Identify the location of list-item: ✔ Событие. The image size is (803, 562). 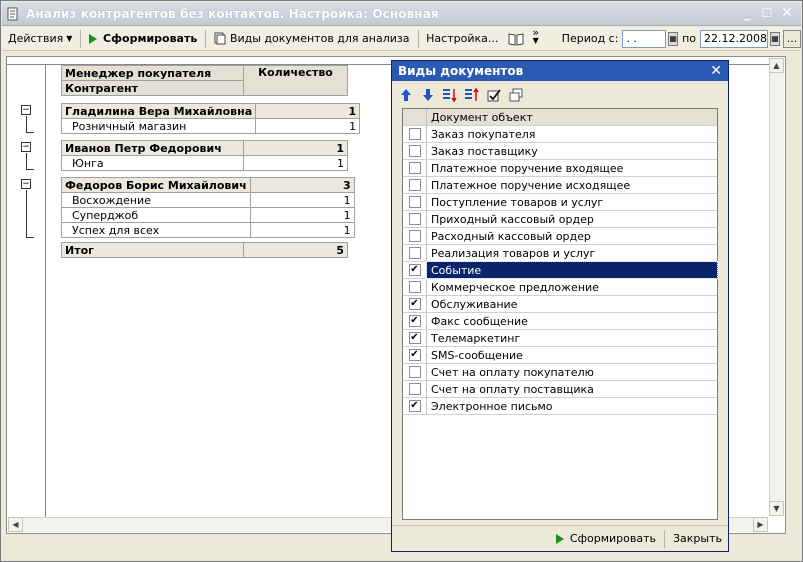
(560, 270).